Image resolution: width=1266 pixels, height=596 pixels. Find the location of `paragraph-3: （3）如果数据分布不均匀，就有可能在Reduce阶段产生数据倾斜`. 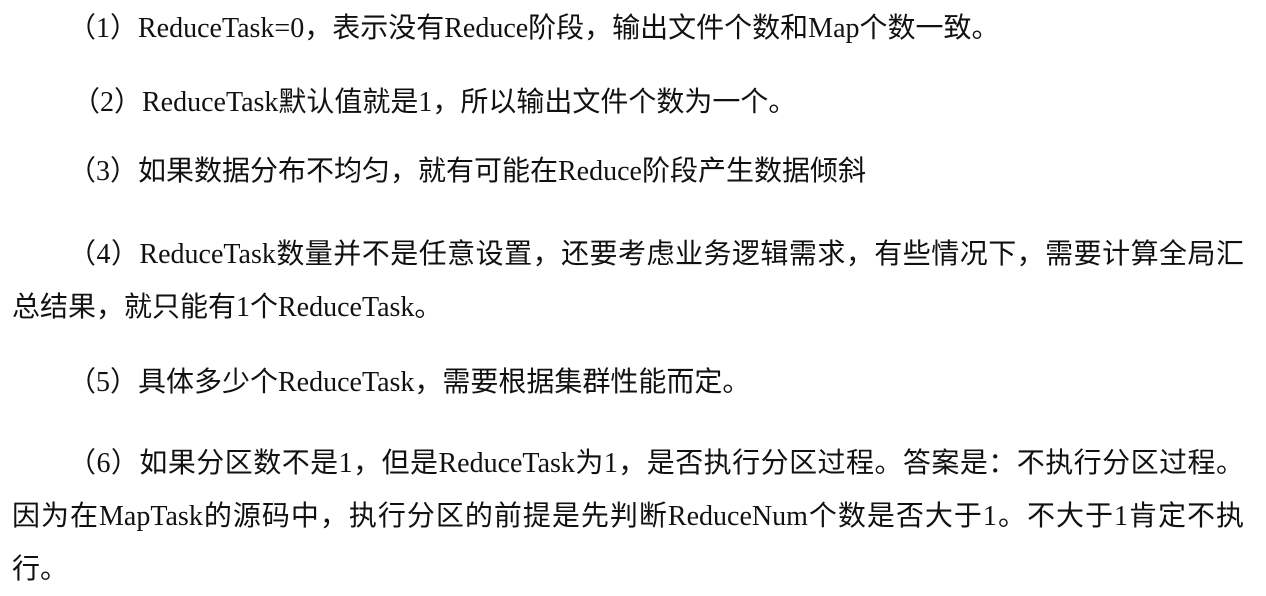

paragraph-3: （3）如果数据分布不均匀，就有可能在Reduce阶段产生数据倾斜 is located at coordinates (467, 171).